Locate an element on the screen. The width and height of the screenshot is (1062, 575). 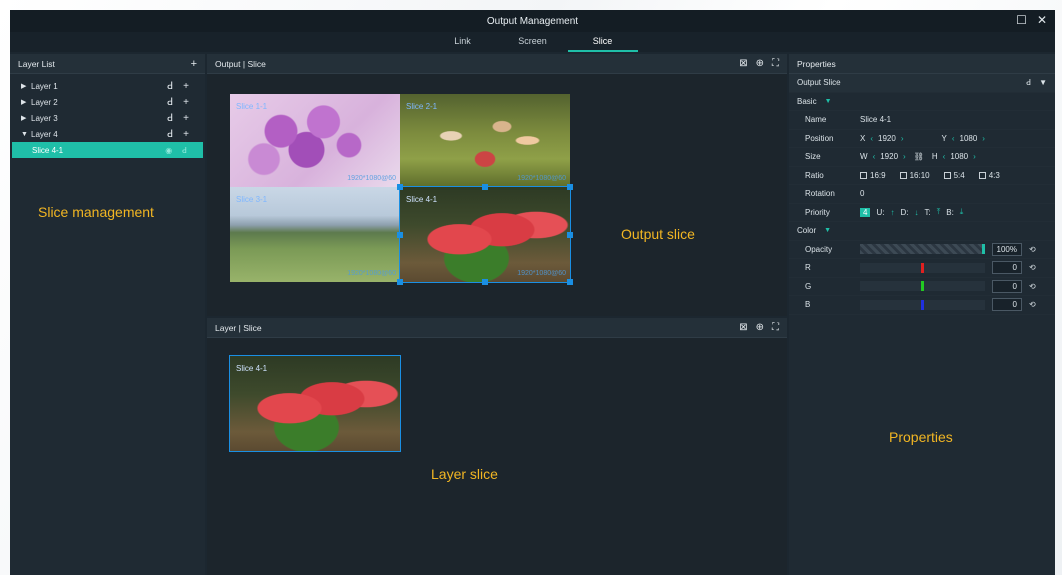
link-icon: ⛓ is located at coordinates (919, 156).